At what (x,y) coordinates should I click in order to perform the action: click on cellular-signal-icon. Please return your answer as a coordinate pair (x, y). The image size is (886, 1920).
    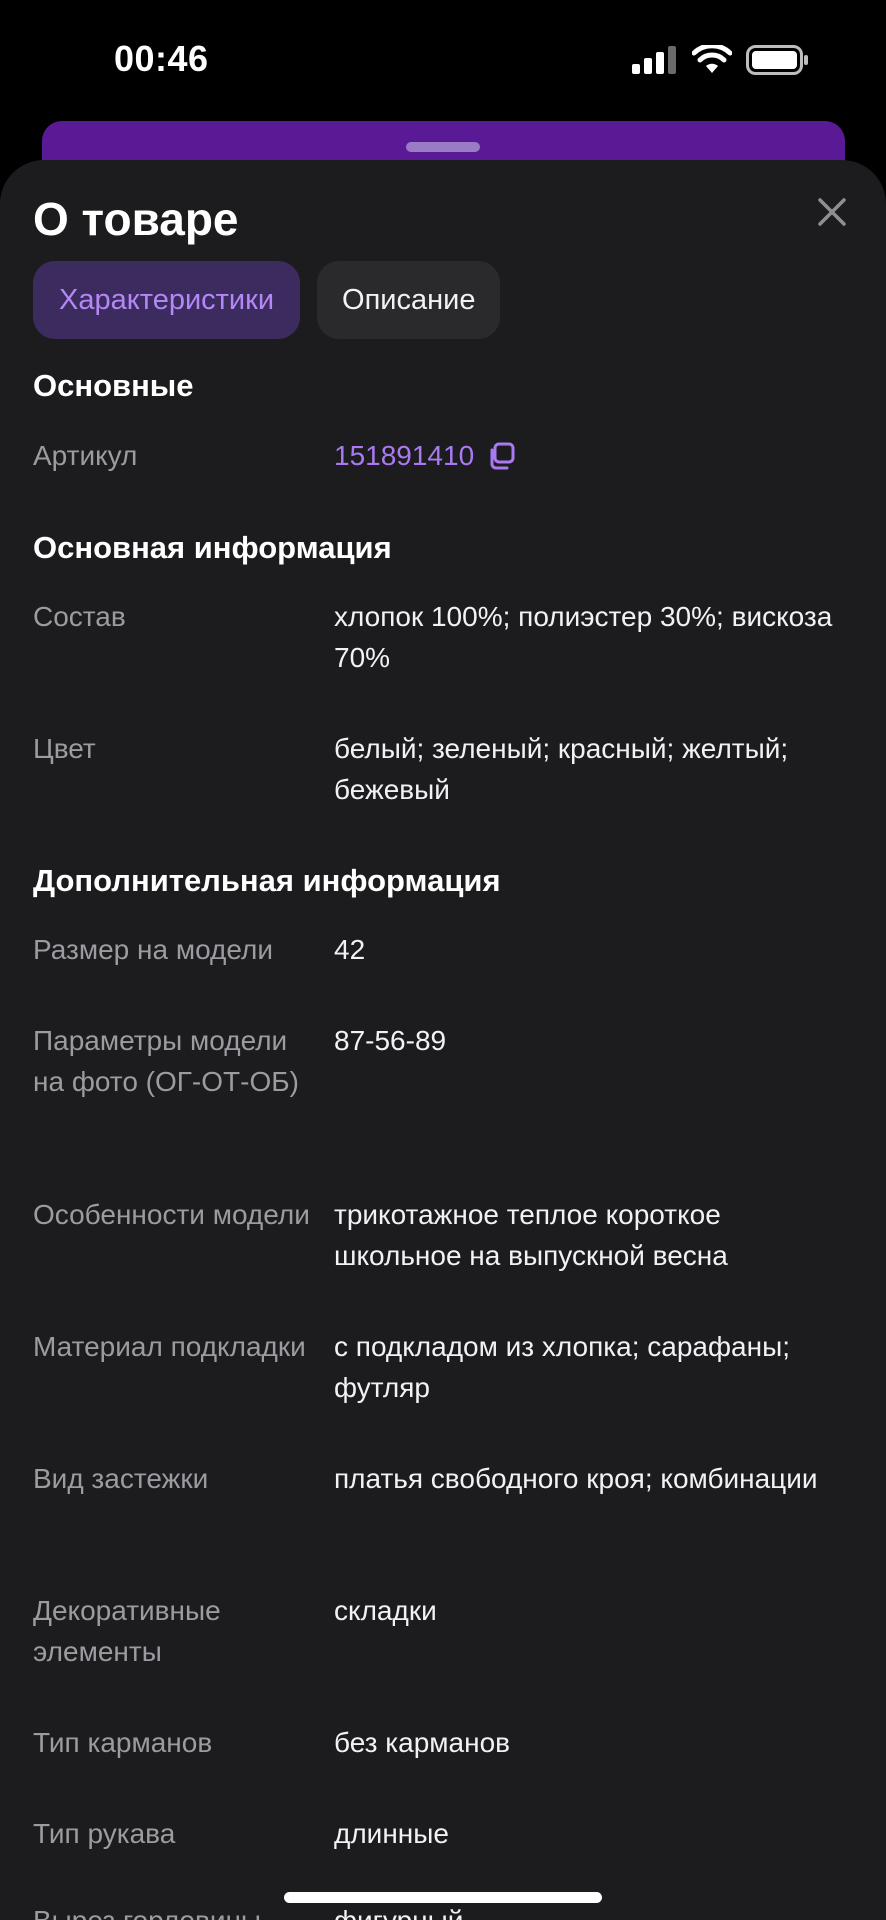
    Looking at the image, I should click on (654, 60).